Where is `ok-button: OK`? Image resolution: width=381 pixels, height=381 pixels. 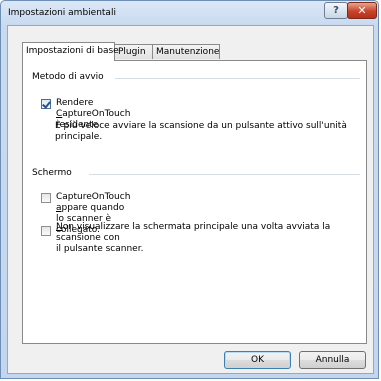 ok-button: OK is located at coordinates (257, 360).